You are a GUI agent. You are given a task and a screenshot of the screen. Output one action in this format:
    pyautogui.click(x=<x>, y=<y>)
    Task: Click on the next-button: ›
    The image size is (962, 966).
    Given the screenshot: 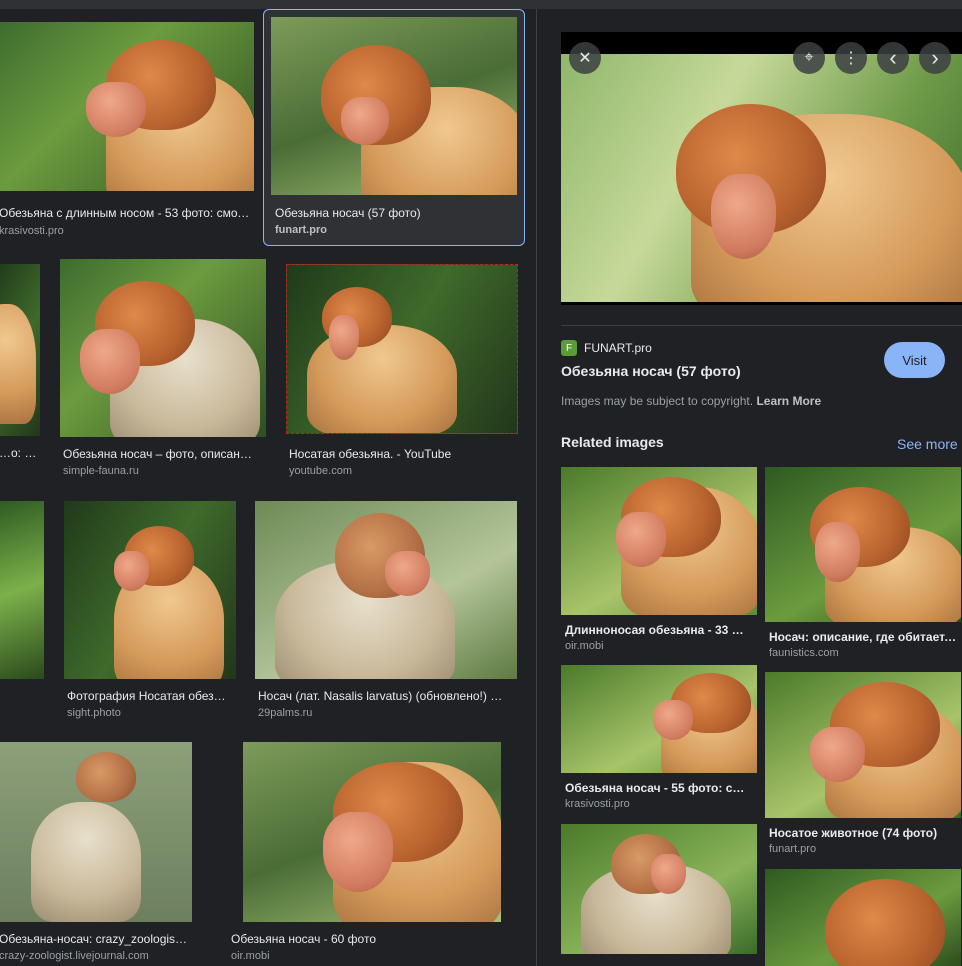 What is the action you would take?
    pyautogui.click(x=935, y=58)
    